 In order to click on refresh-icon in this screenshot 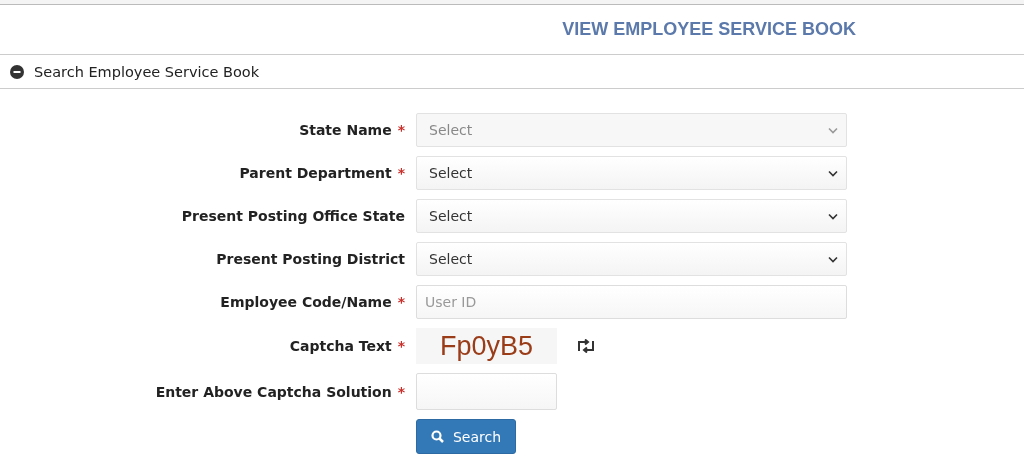, I will do `click(586, 346)`.